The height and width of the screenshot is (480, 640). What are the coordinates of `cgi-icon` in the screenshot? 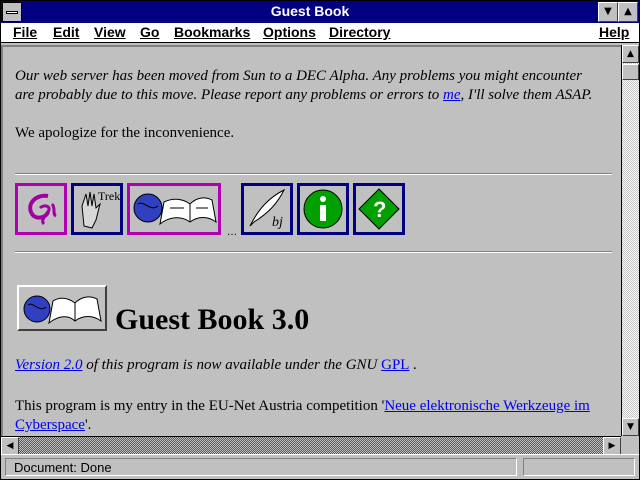 It's located at (41, 209).